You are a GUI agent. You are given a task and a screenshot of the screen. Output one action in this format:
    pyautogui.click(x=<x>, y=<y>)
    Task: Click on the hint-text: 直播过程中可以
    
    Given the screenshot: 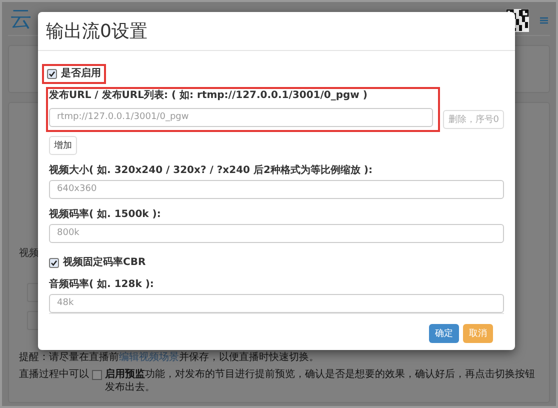 What is the action you would take?
    pyautogui.click(x=54, y=374)
    